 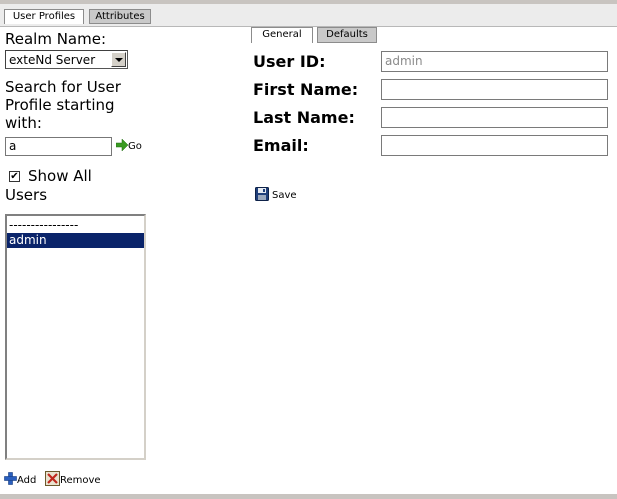 What do you see at coordinates (306, 89) in the screenshot?
I see `first-name-label: First Name:` at bounding box center [306, 89].